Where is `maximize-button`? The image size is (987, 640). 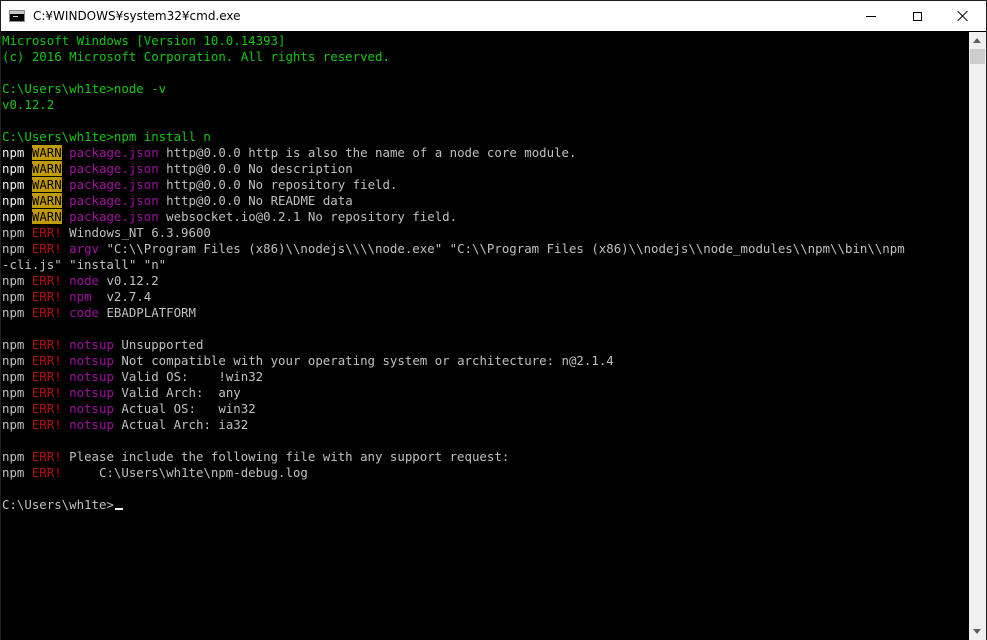
maximize-button is located at coordinates (917, 16).